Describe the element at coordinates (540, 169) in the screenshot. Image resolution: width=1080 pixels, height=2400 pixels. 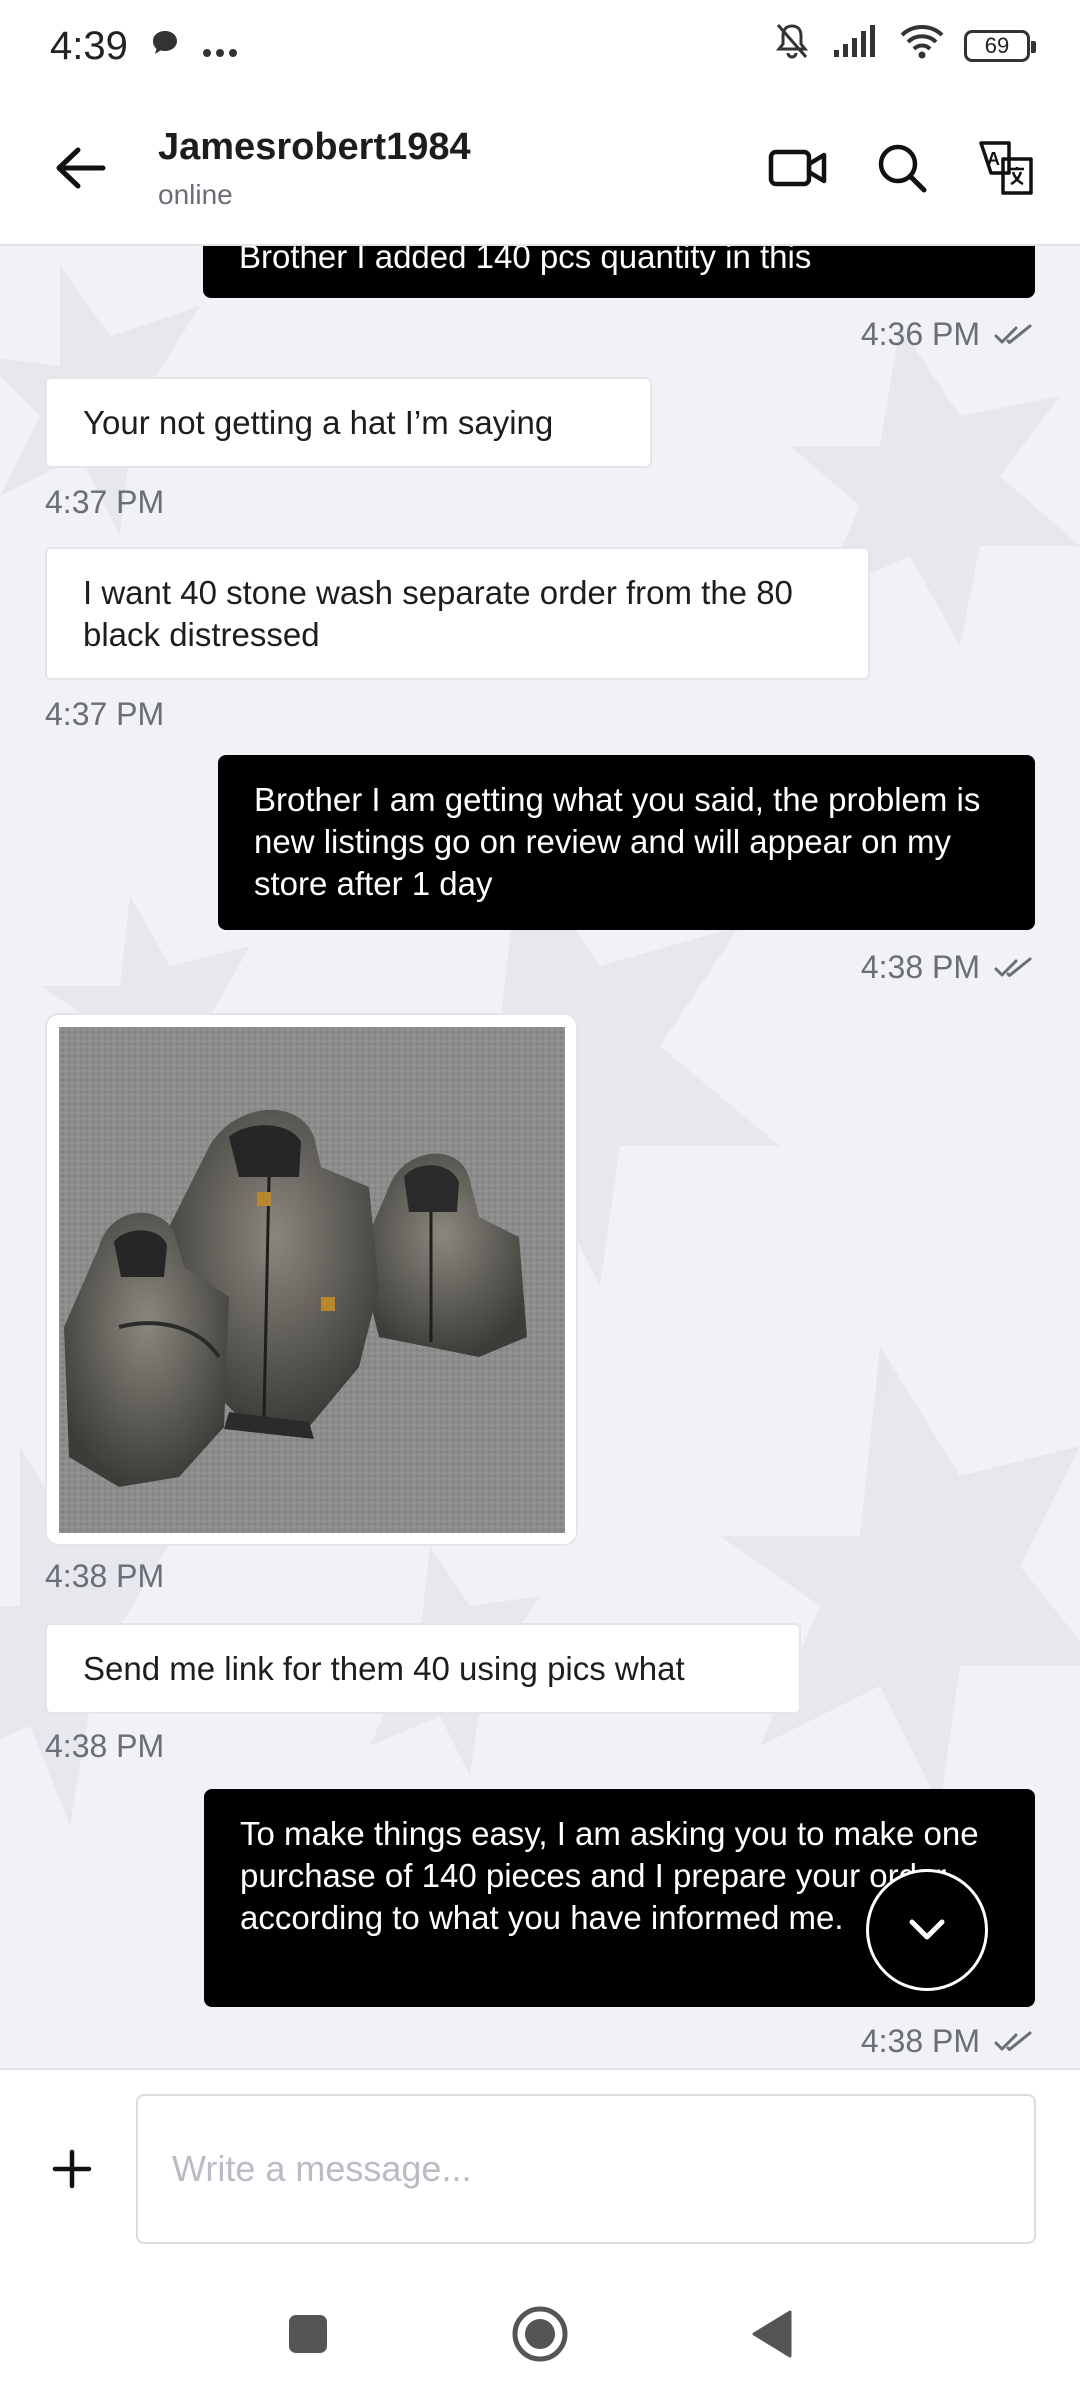
I see `chat-header: Jamesrobert1984 online A` at that location.